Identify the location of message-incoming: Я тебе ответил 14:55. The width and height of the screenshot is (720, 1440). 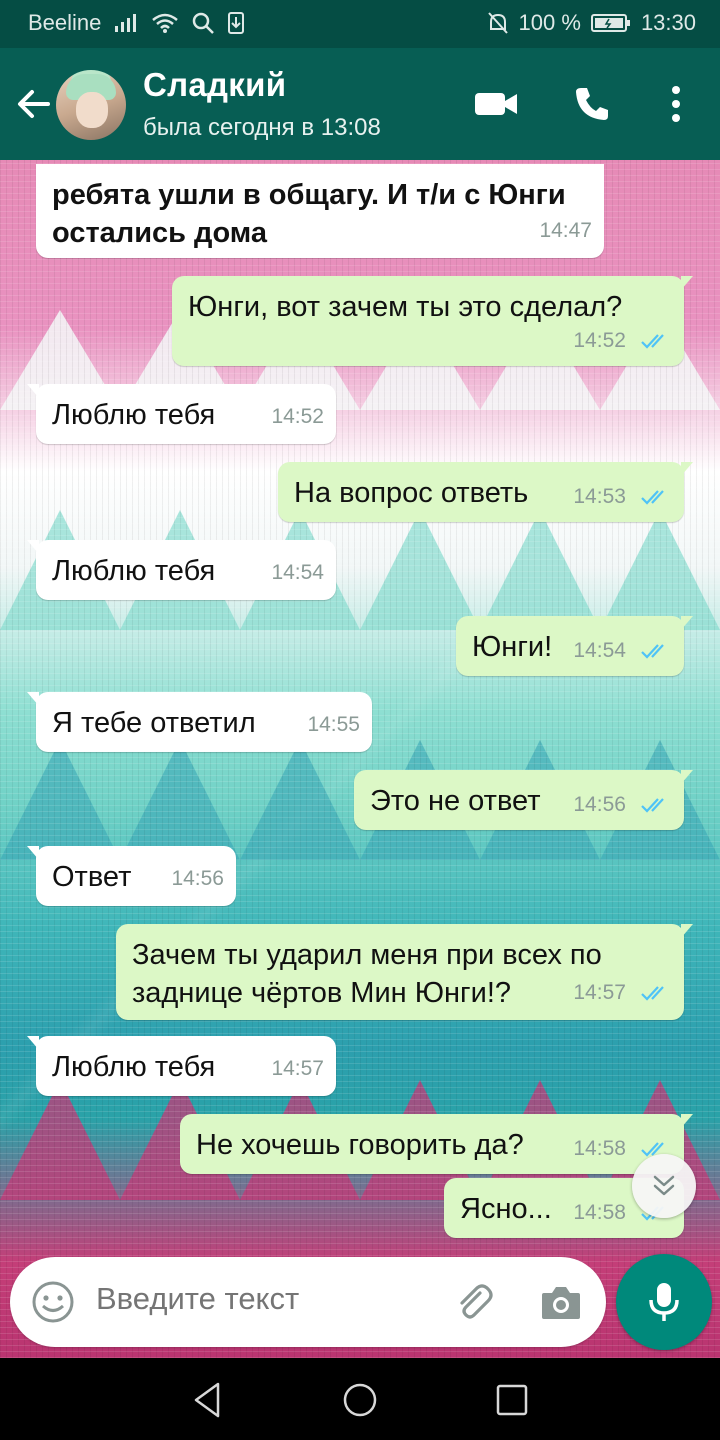
(199, 722).